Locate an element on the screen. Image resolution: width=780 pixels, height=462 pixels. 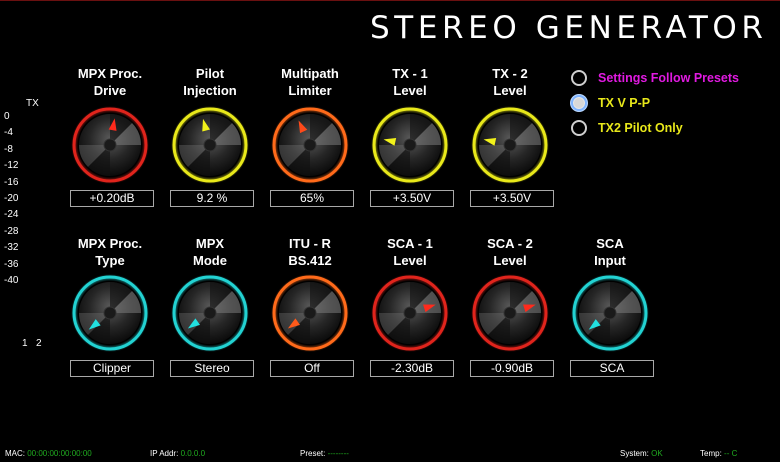
status-mac: MAC: 00:00:00:00:00:00 is located at coordinates (48, 453).